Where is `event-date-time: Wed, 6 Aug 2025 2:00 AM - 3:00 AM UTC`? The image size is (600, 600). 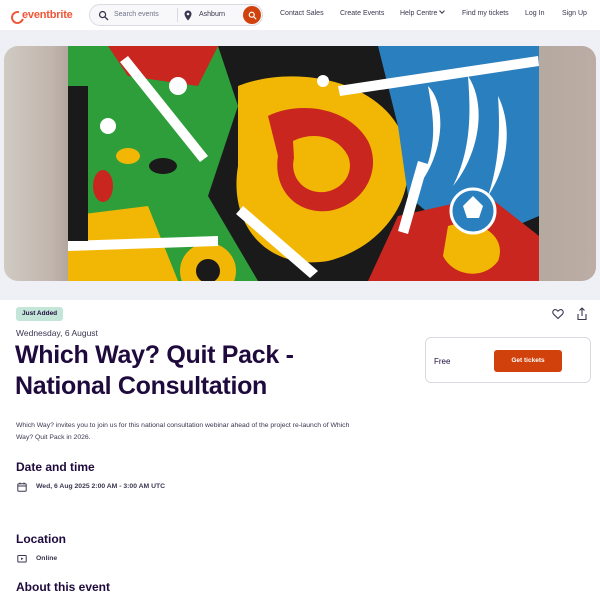 event-date-time: Wed, 6 Aug 2025 2:00 AM - 3:00 AM UTC is located at coordinates (101, 486).